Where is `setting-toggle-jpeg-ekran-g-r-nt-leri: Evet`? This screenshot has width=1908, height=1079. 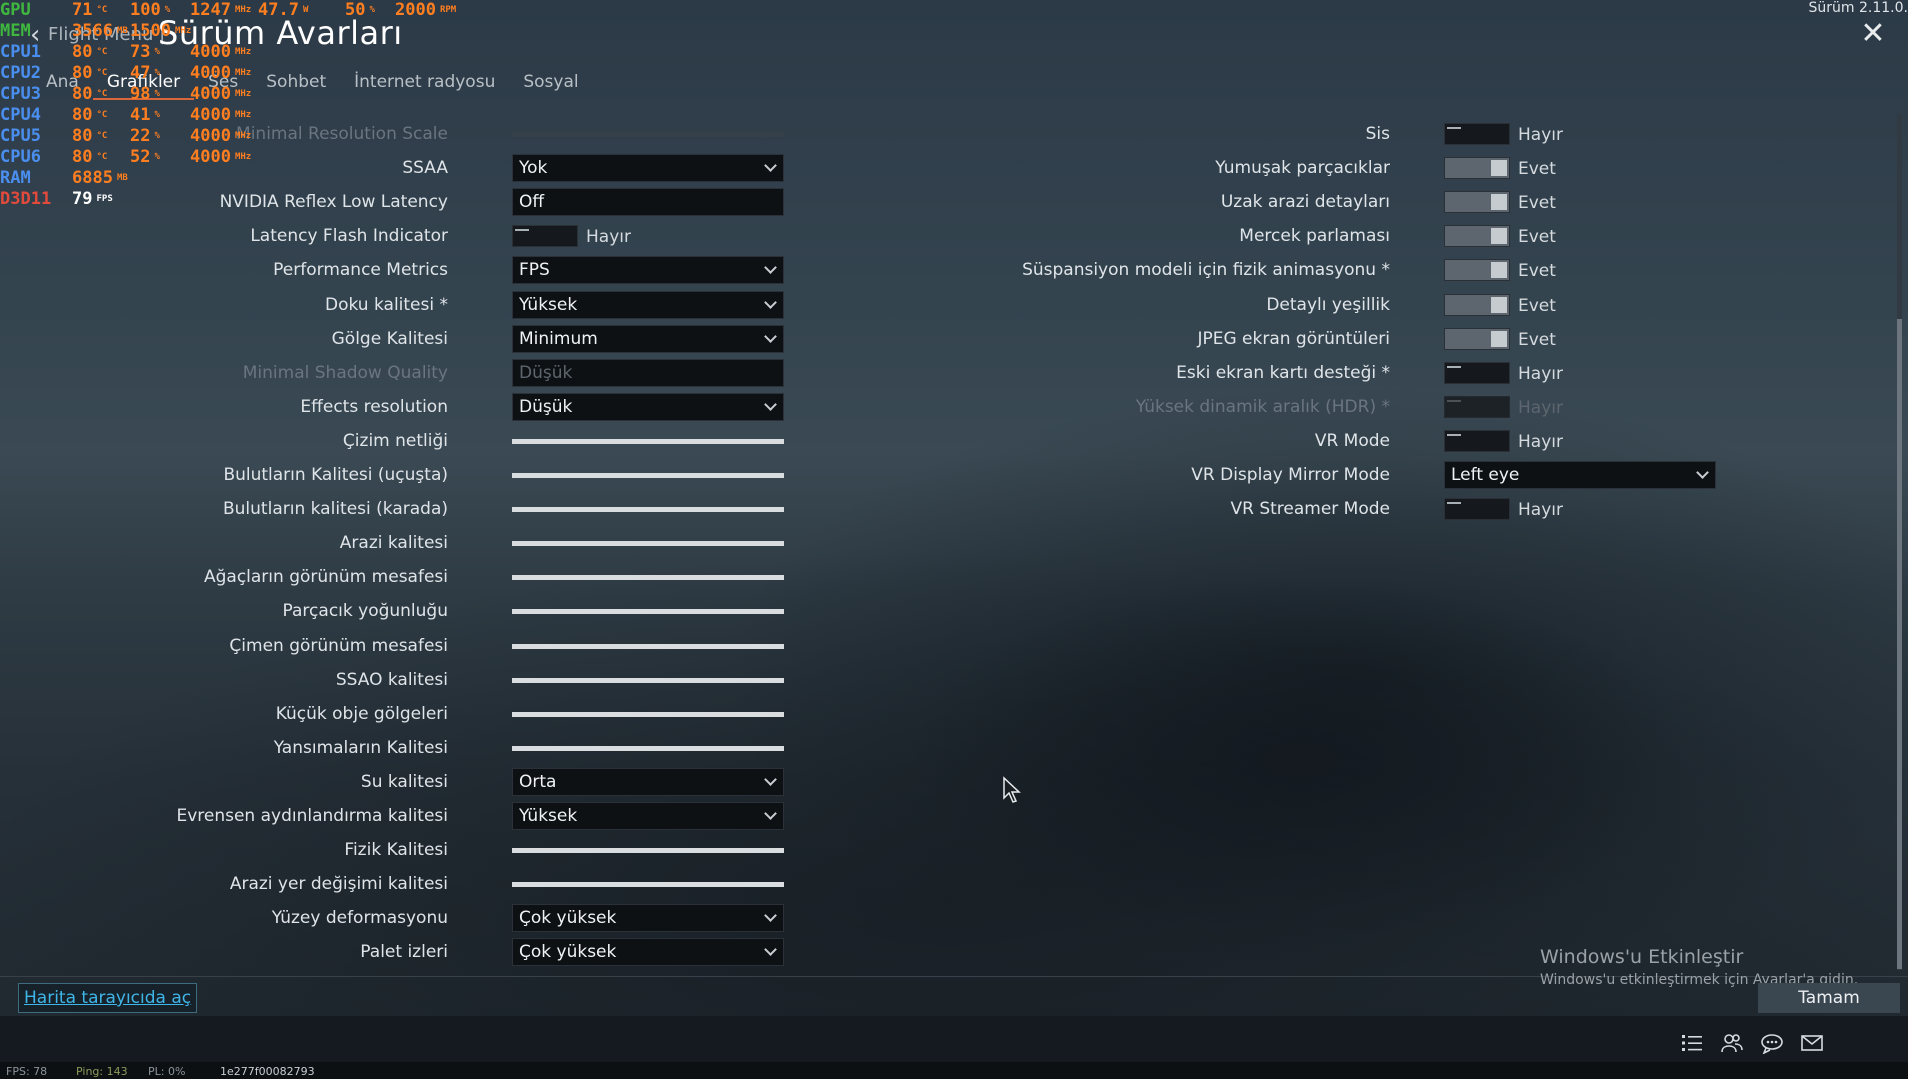 setting-toggle-jpeg-ekran-g-r-nt-leri: Evet is located at coordinates (1594, 339).